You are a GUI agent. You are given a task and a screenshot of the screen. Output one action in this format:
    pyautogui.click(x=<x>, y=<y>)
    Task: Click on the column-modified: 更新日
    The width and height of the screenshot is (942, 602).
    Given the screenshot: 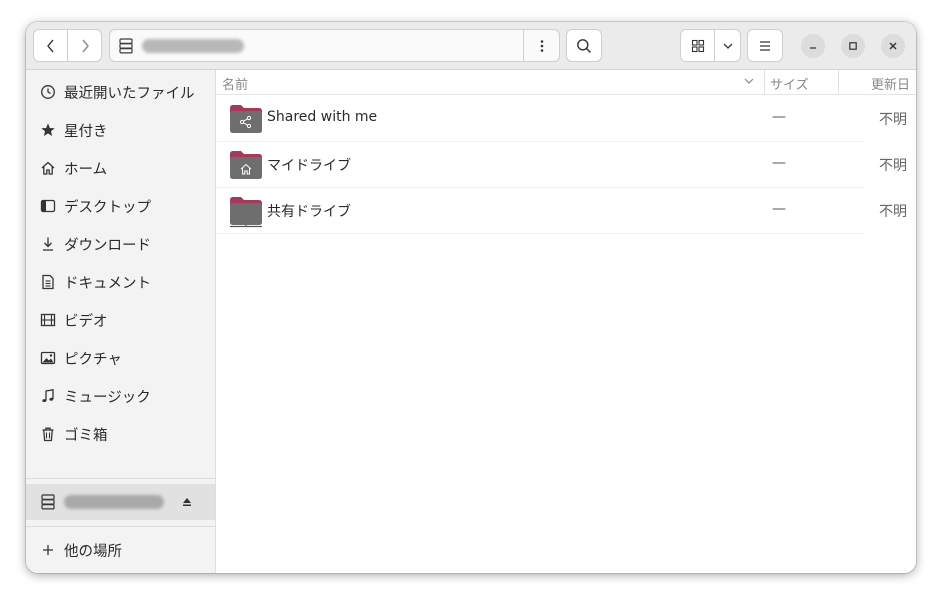 What is the action you would take?
    pyautogui.click(x=890, y=83)
    